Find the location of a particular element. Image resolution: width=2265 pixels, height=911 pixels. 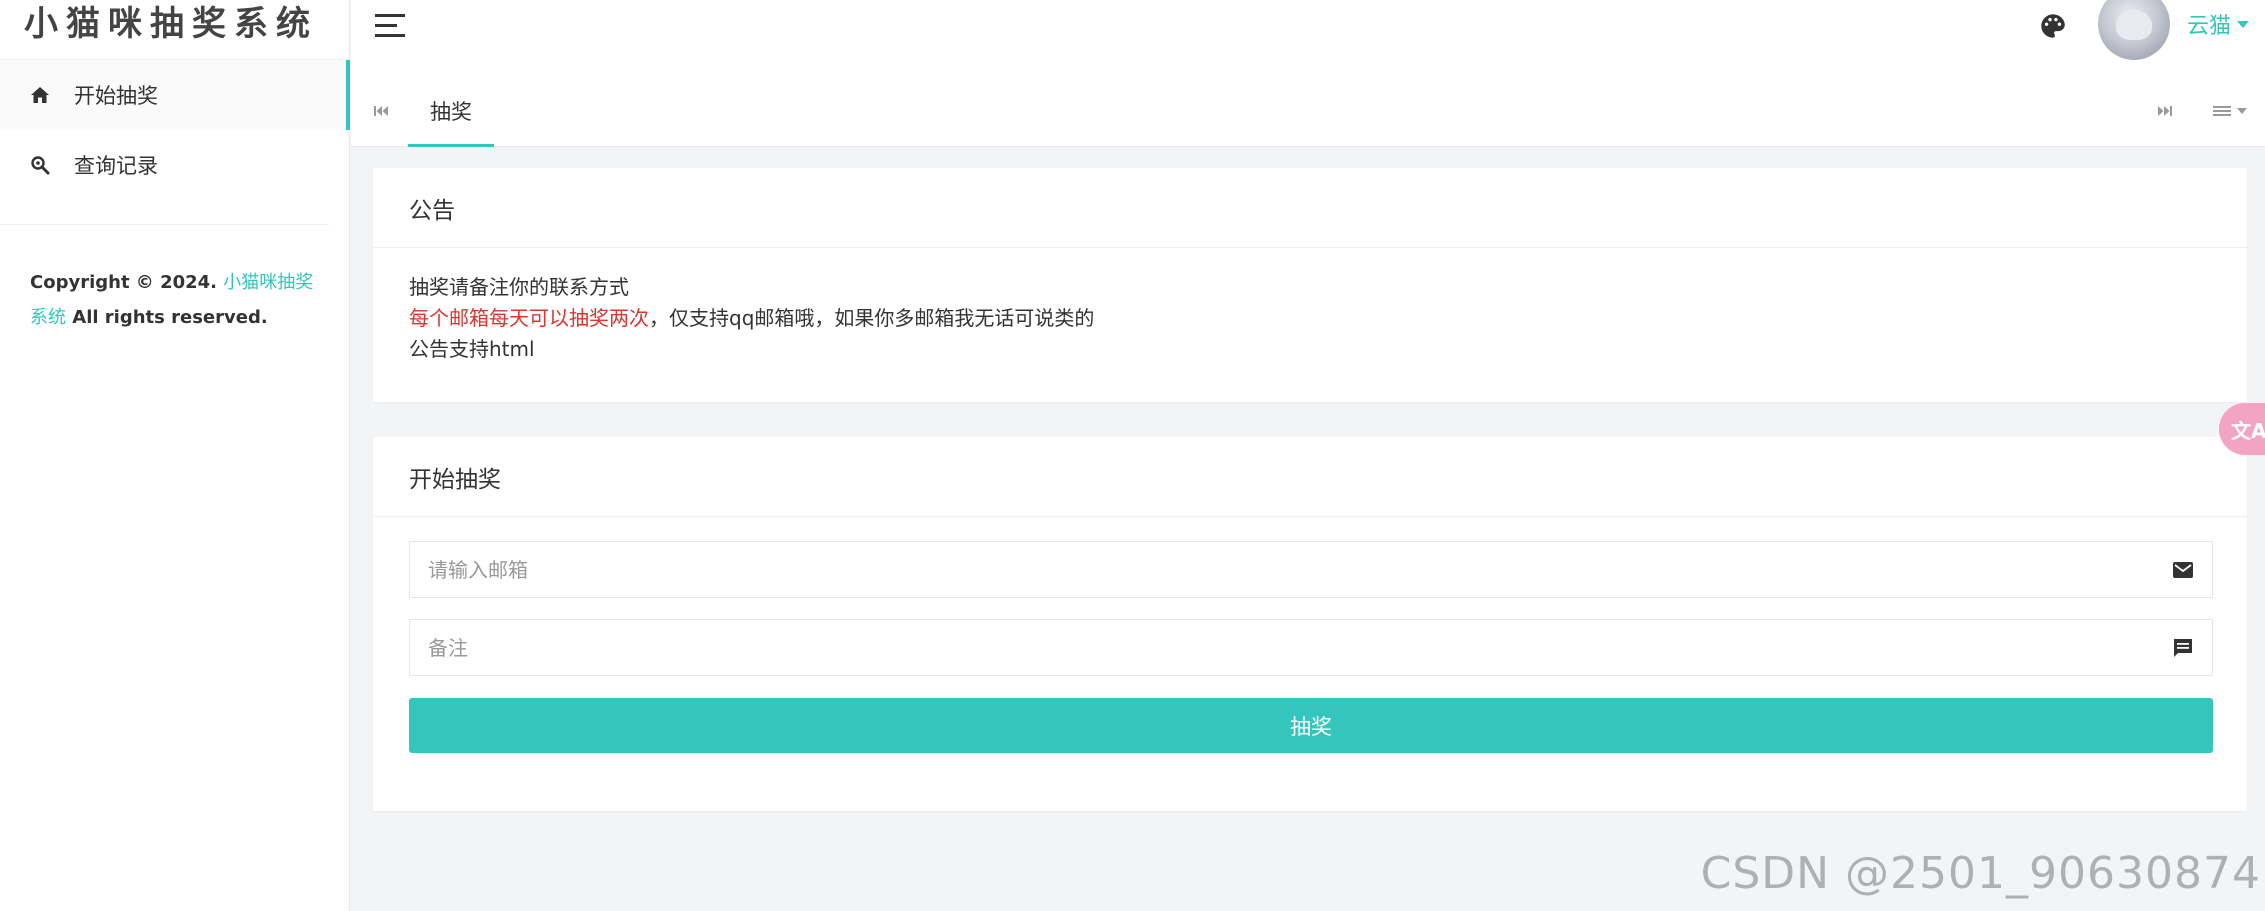

sidebar-item-start-draw: 开始抽奖 is located at coordinates (175, 95).